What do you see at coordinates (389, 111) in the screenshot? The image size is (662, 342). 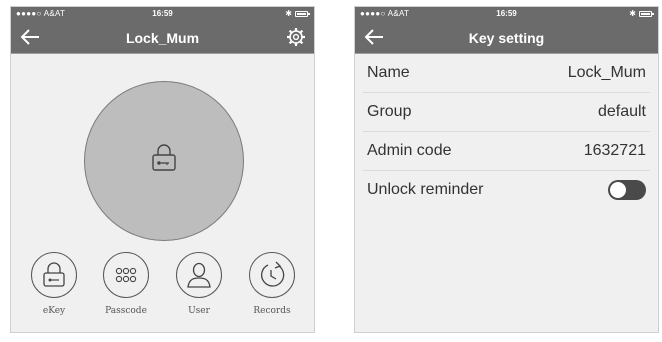 I see `setting-label: Group` at bounding box center [389, 111].